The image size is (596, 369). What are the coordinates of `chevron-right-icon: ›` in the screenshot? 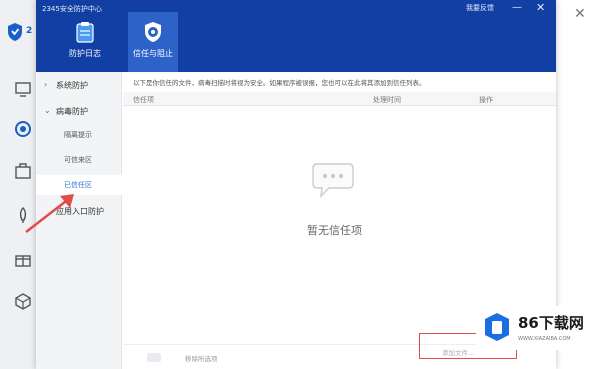 It's located at (46, 84).